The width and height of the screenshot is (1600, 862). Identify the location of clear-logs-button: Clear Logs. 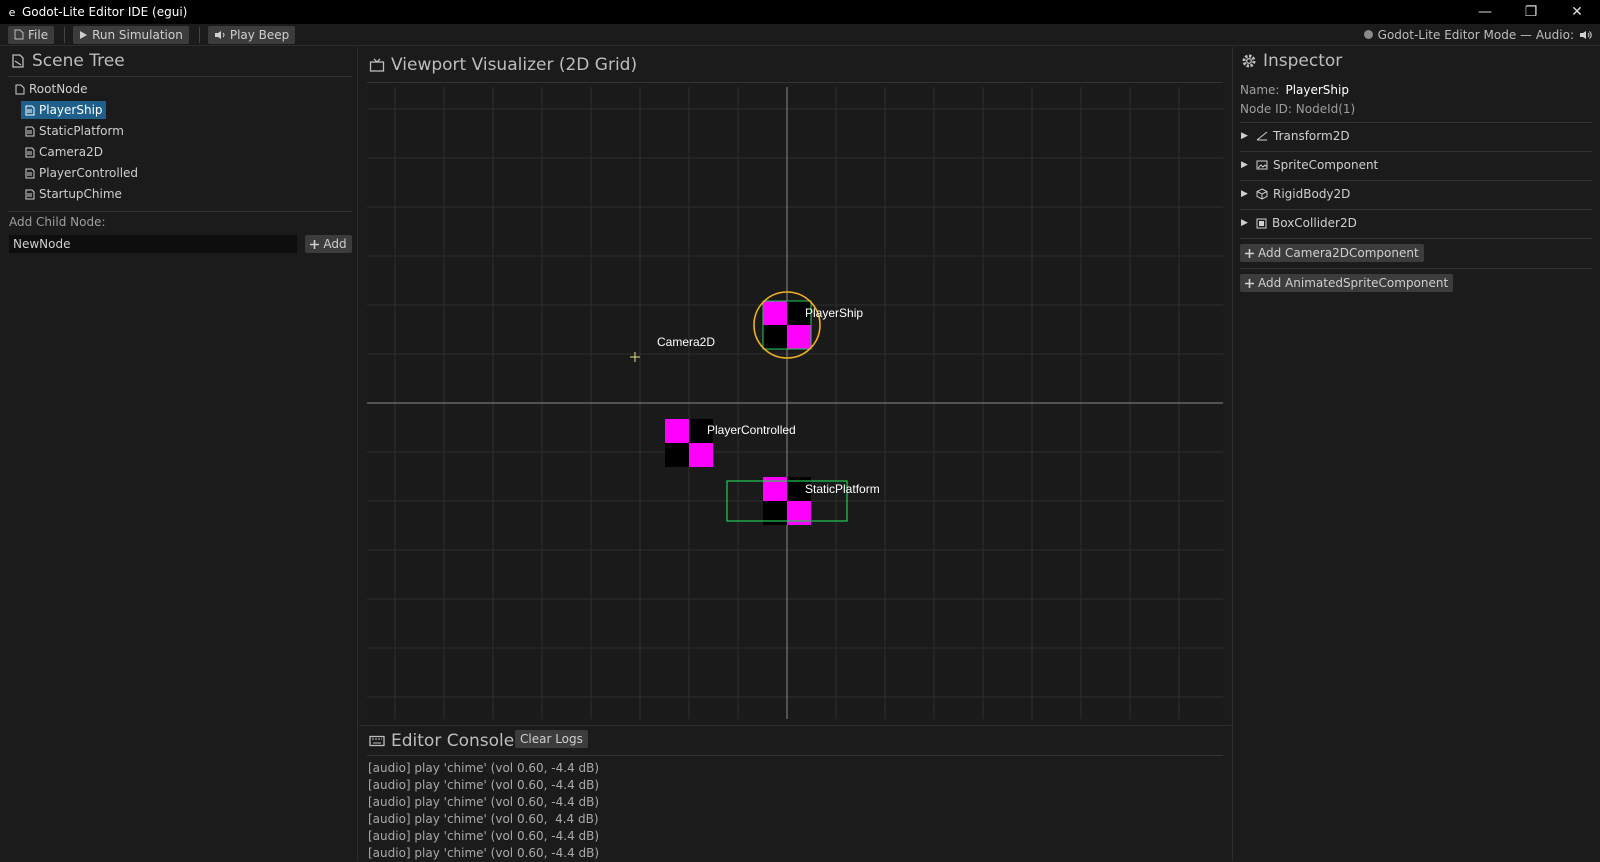
(551, 739).